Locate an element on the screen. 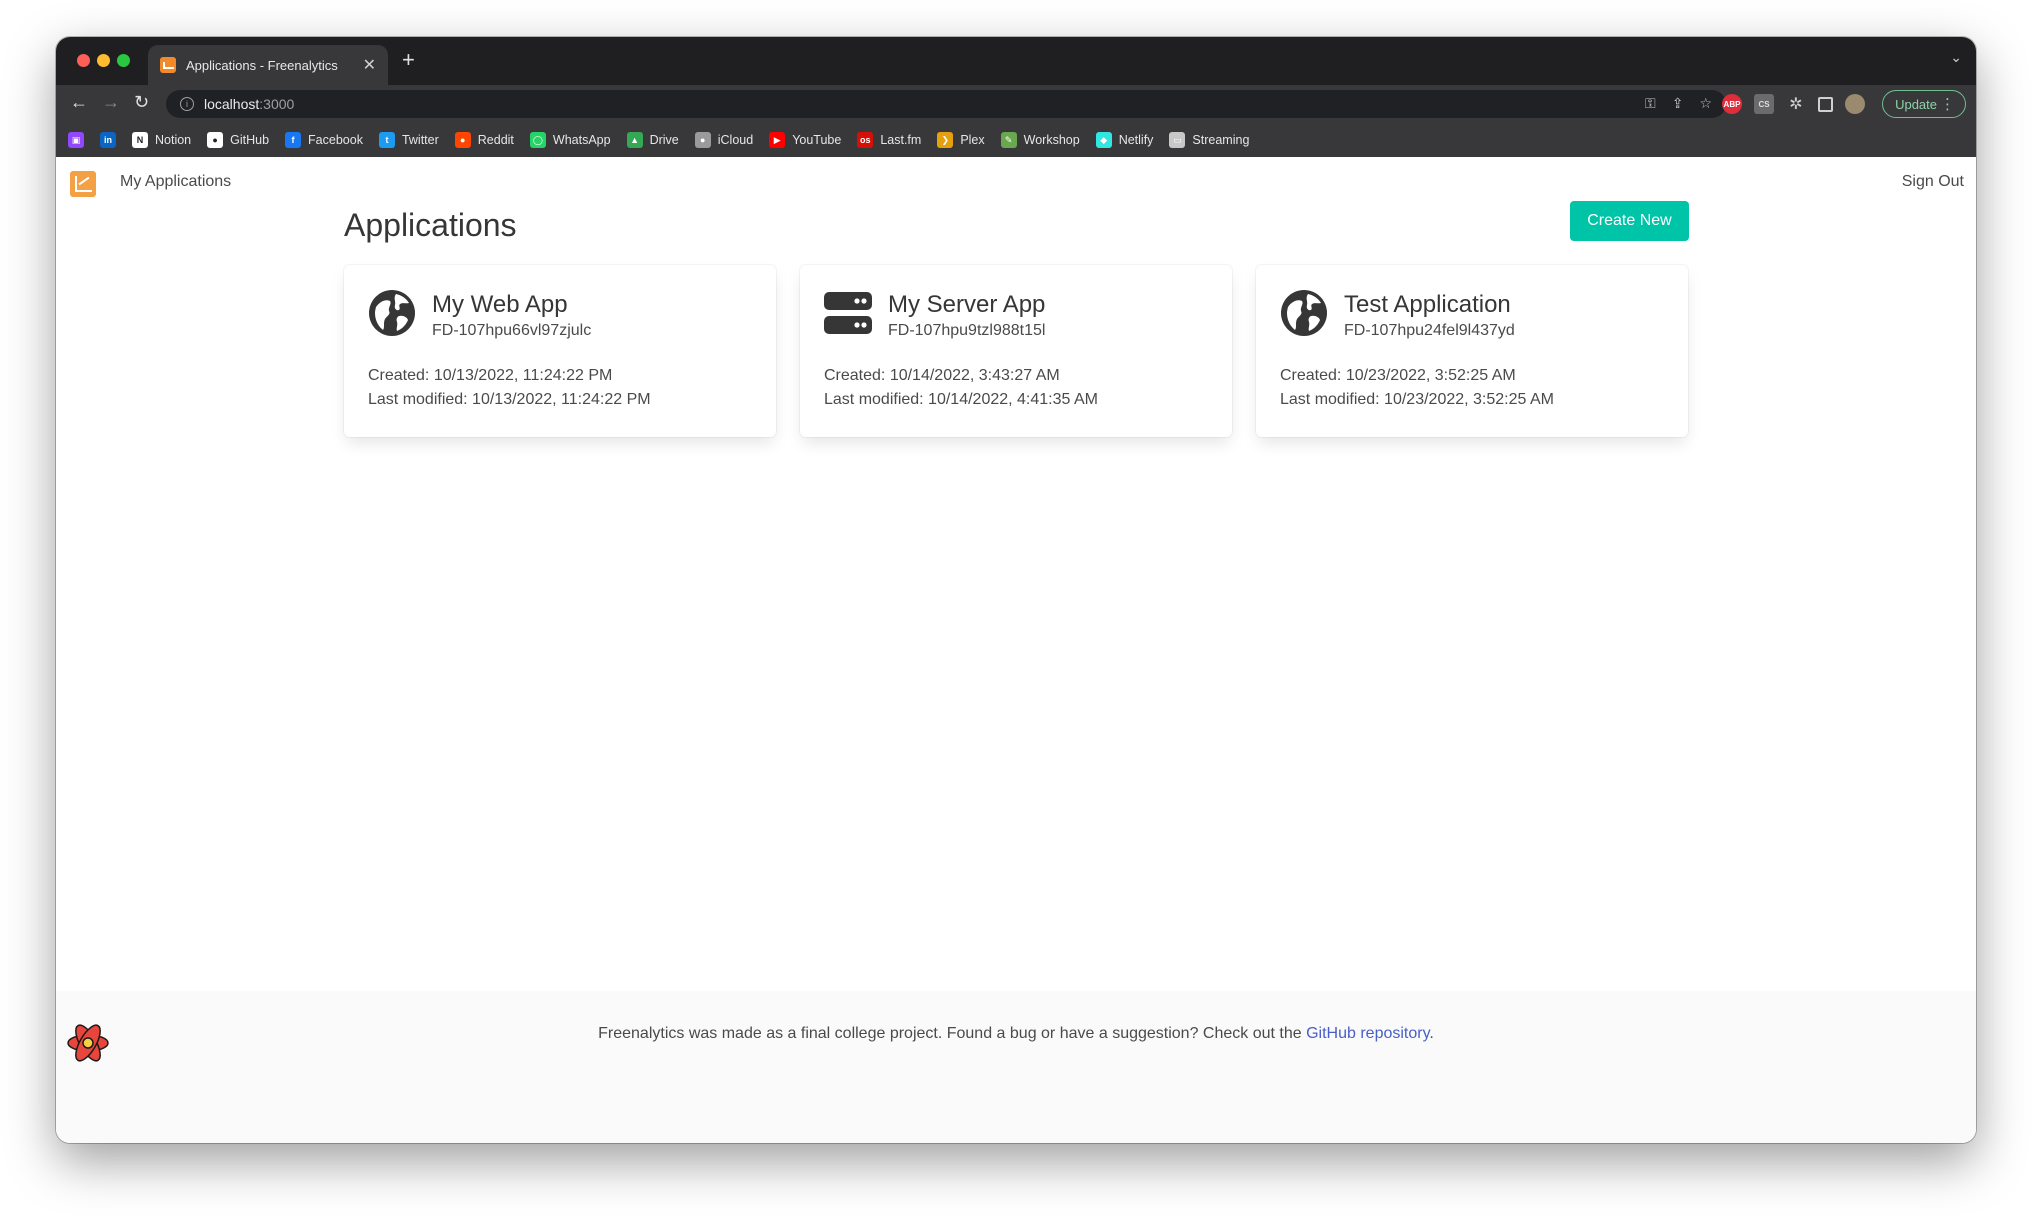 This screenshot has width=2032, height=1217. bookmark-last-fm: os Last.fm is located at coordinates (889, 140).